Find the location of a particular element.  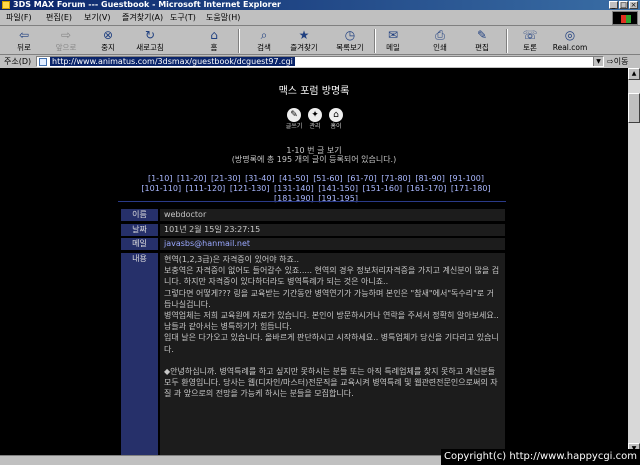

toolbar-button-10: ⎙ 인쇄 is located at coordinates (440, 41).